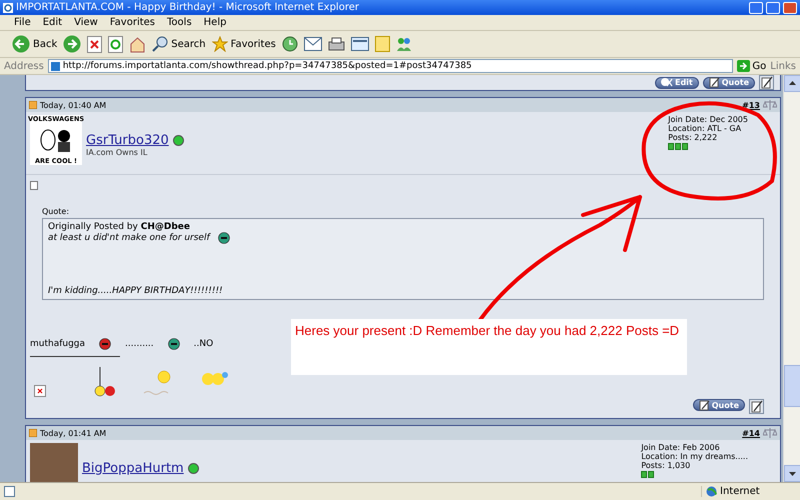  What do you see at coordinates (86, 22) in the screenshot?
I see `menu-item: View` at bounding box center [86, 22].